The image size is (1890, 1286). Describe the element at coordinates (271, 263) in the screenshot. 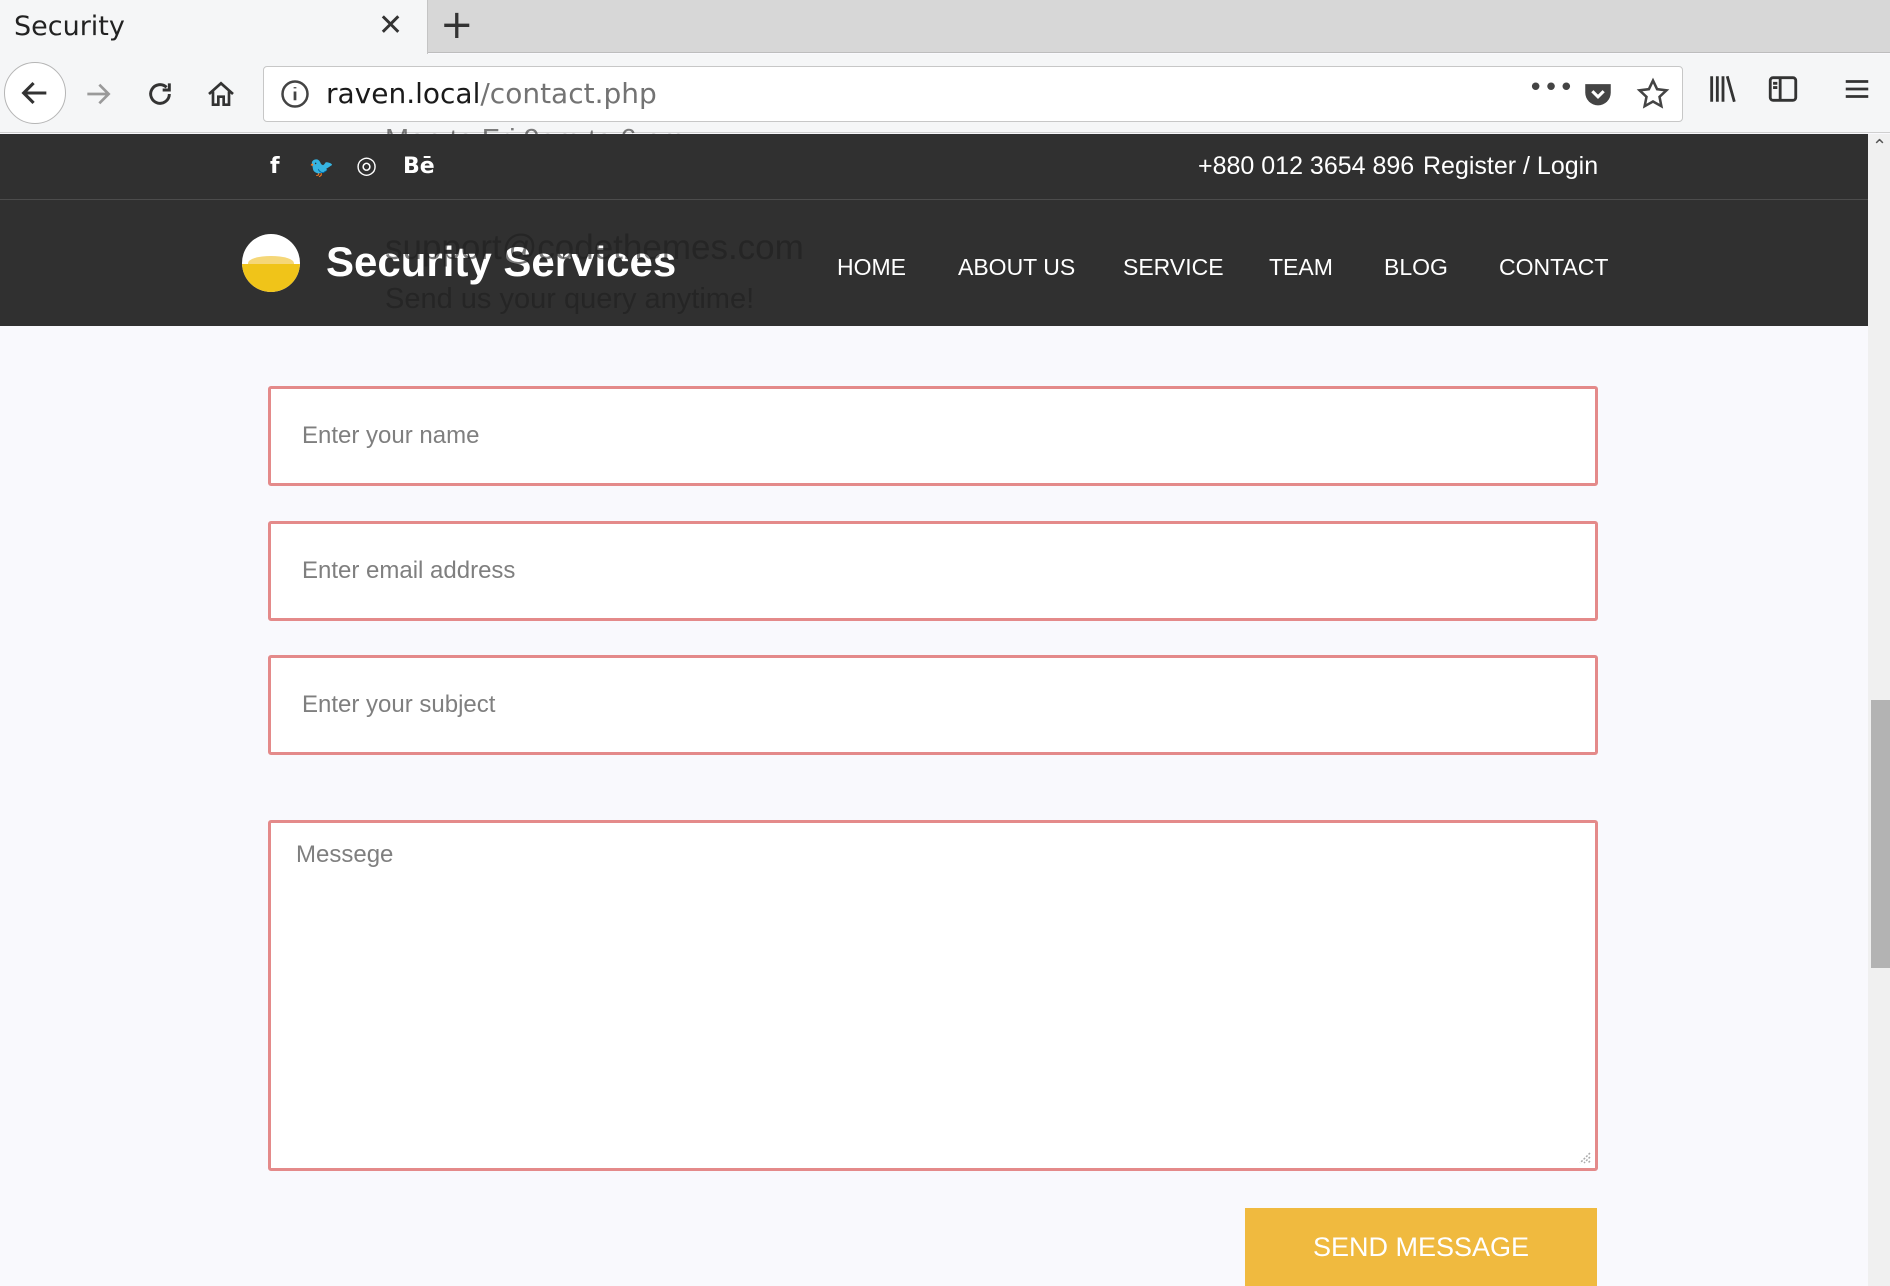

I see `logo-icon` at that location.